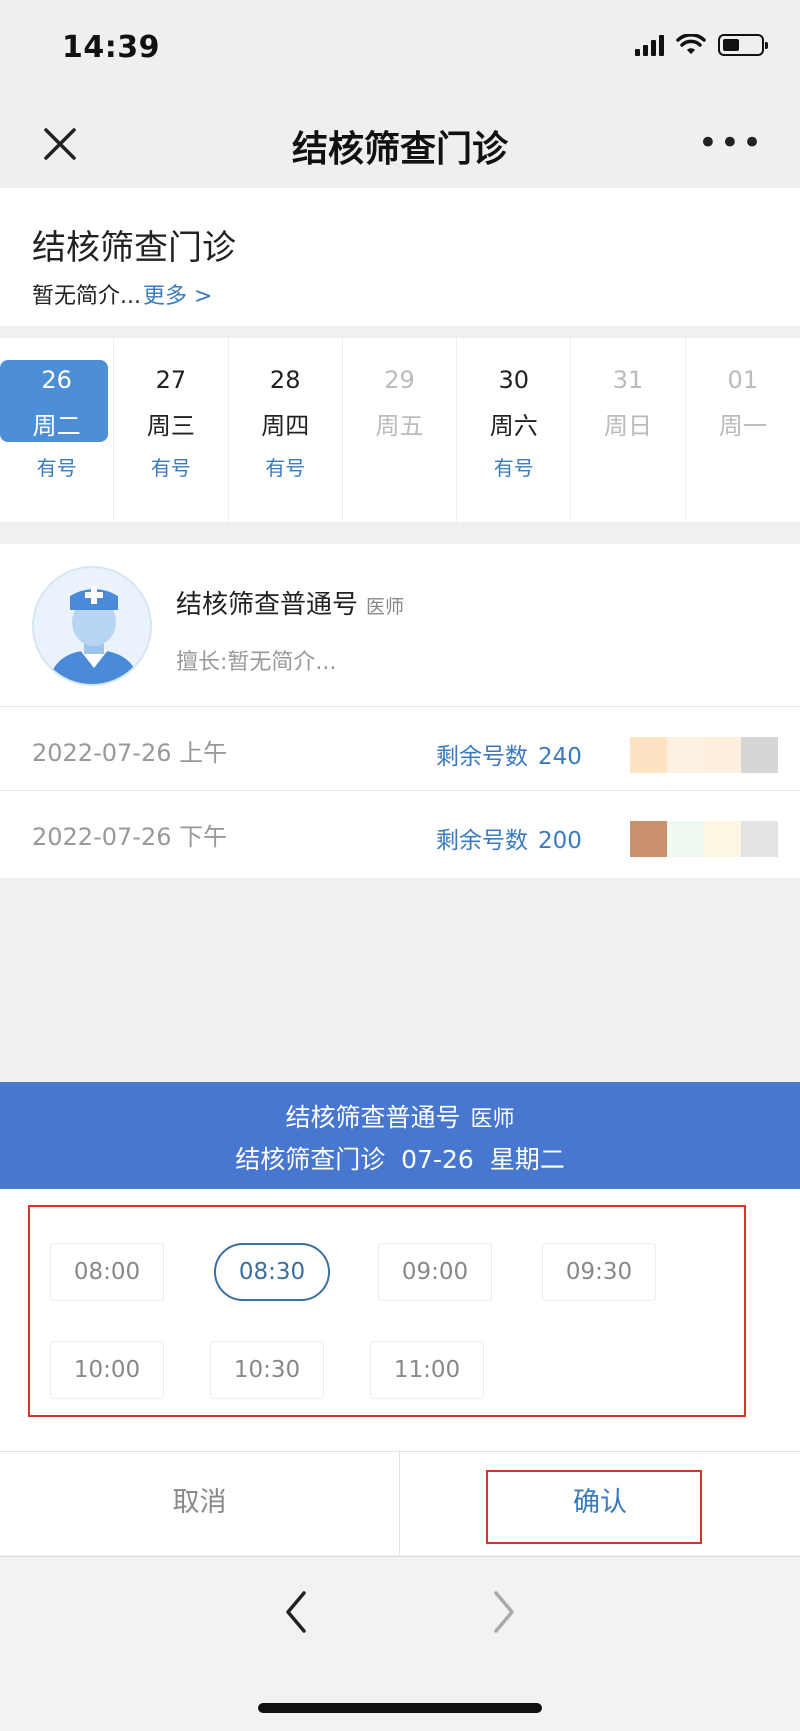 The width and height of the screenshot is (800, 1731). I want to click on date-item: 31 周日, so click(628, 430).